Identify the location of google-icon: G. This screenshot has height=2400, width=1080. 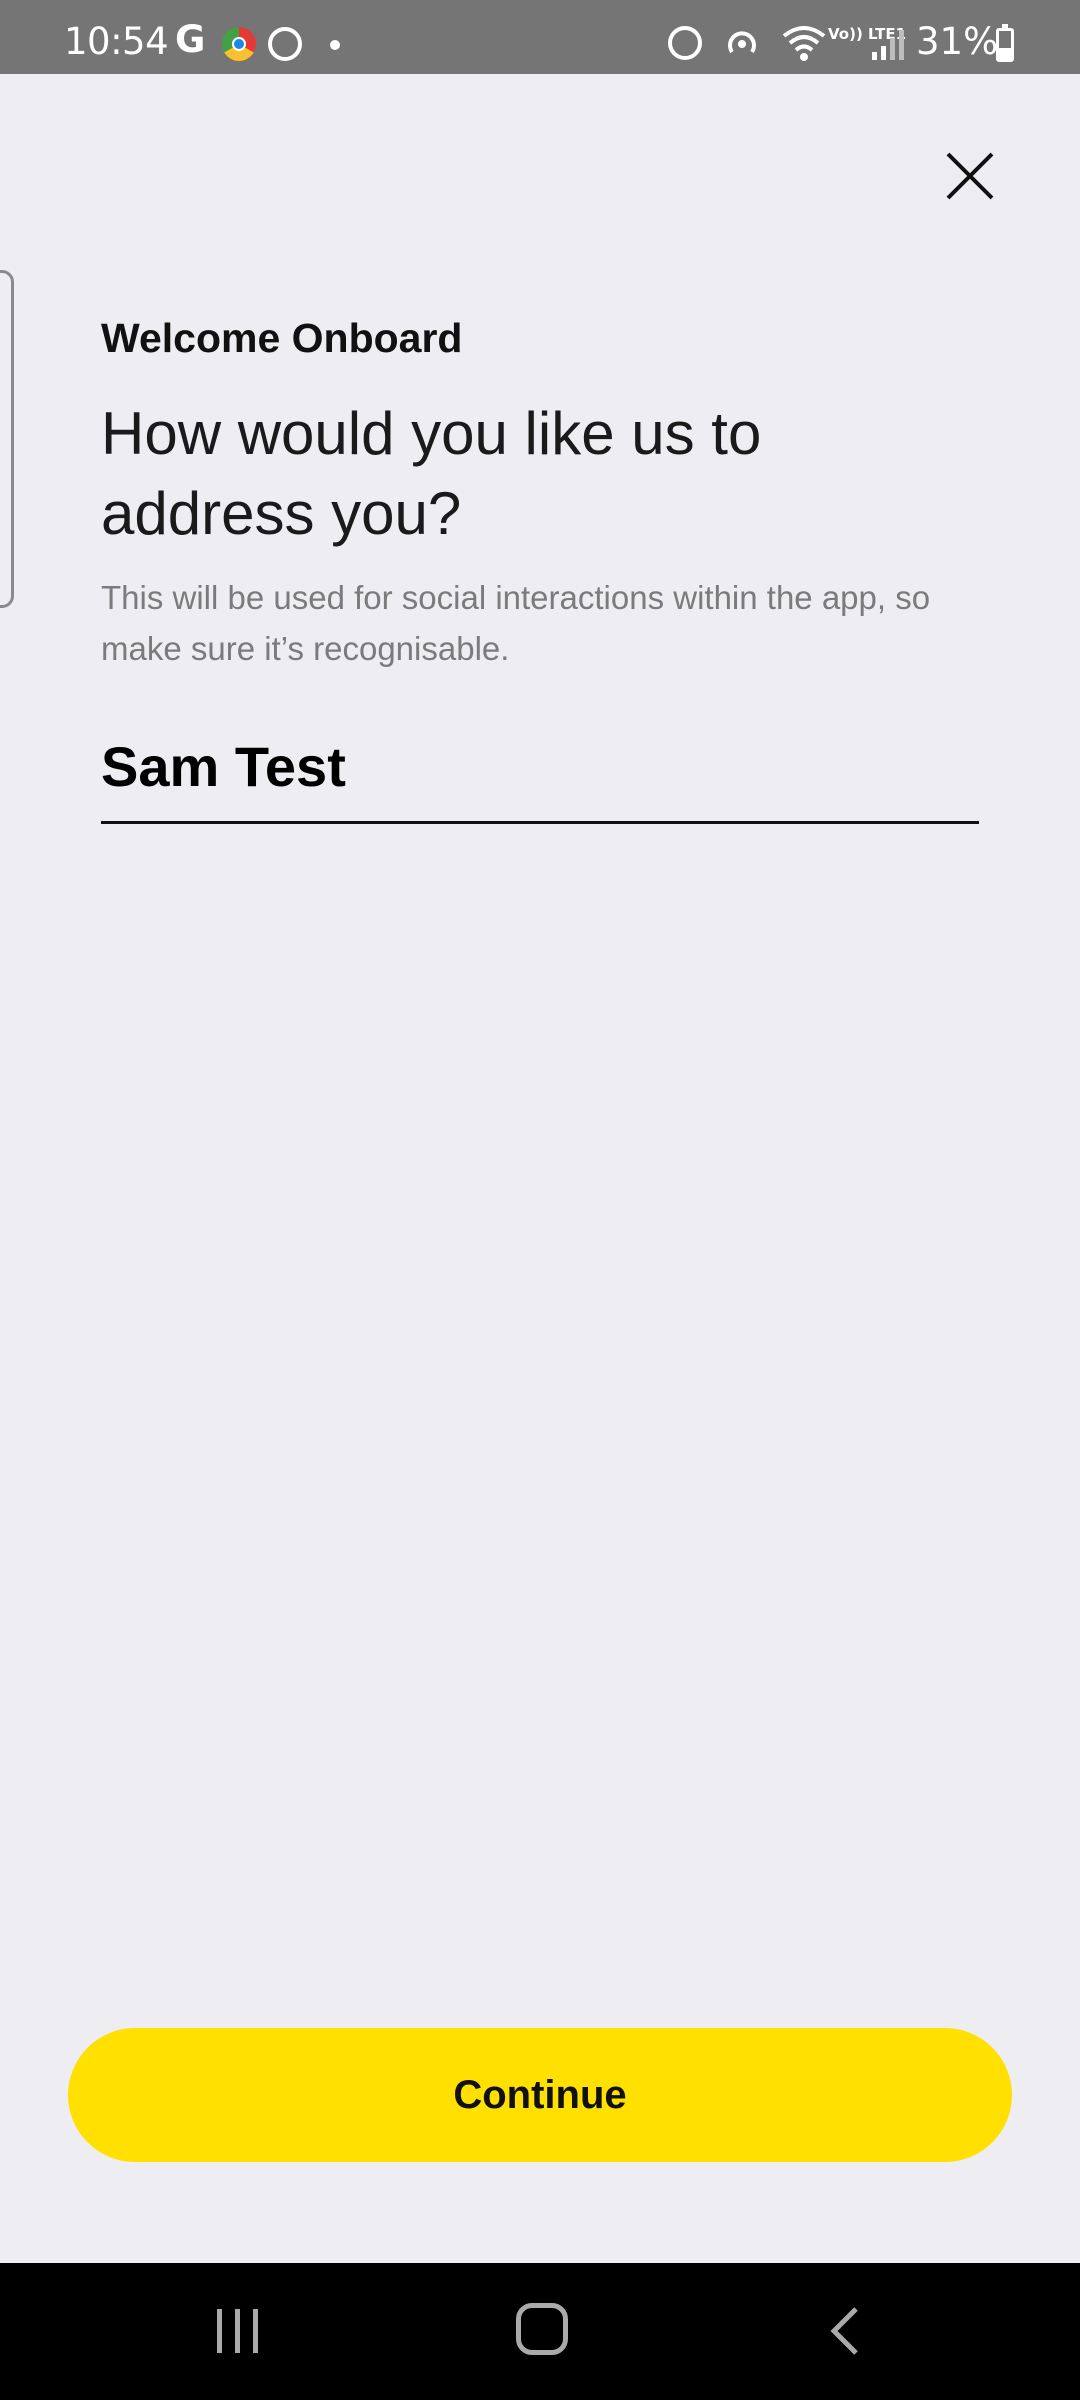
(190, 39).